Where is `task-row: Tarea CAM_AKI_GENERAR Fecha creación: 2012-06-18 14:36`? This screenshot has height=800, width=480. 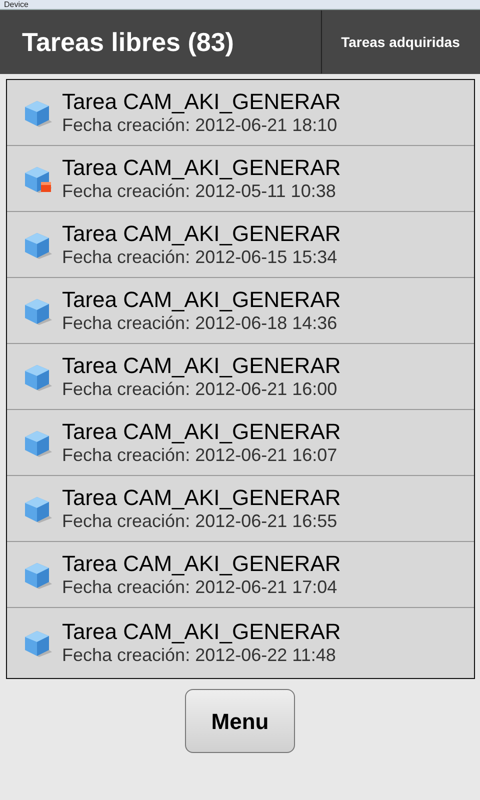
task-row: Tarea CAM_AKI_GENERAR Fecha creación: 2012-06-18 14:36 is located at coordinates (240, 311).